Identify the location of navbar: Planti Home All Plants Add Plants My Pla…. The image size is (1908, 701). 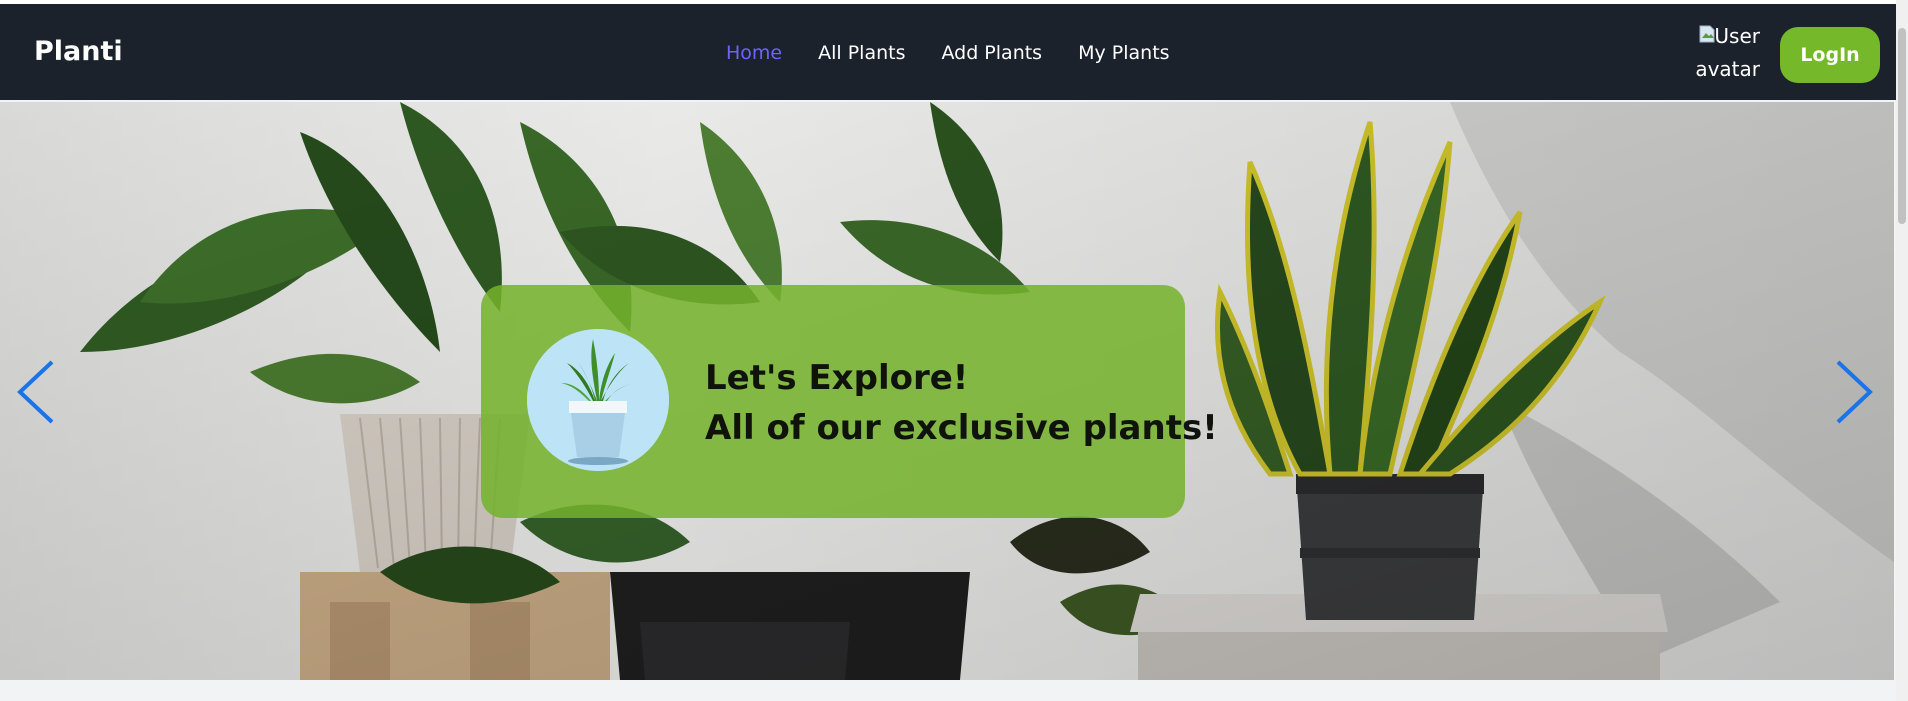
(948, 52).